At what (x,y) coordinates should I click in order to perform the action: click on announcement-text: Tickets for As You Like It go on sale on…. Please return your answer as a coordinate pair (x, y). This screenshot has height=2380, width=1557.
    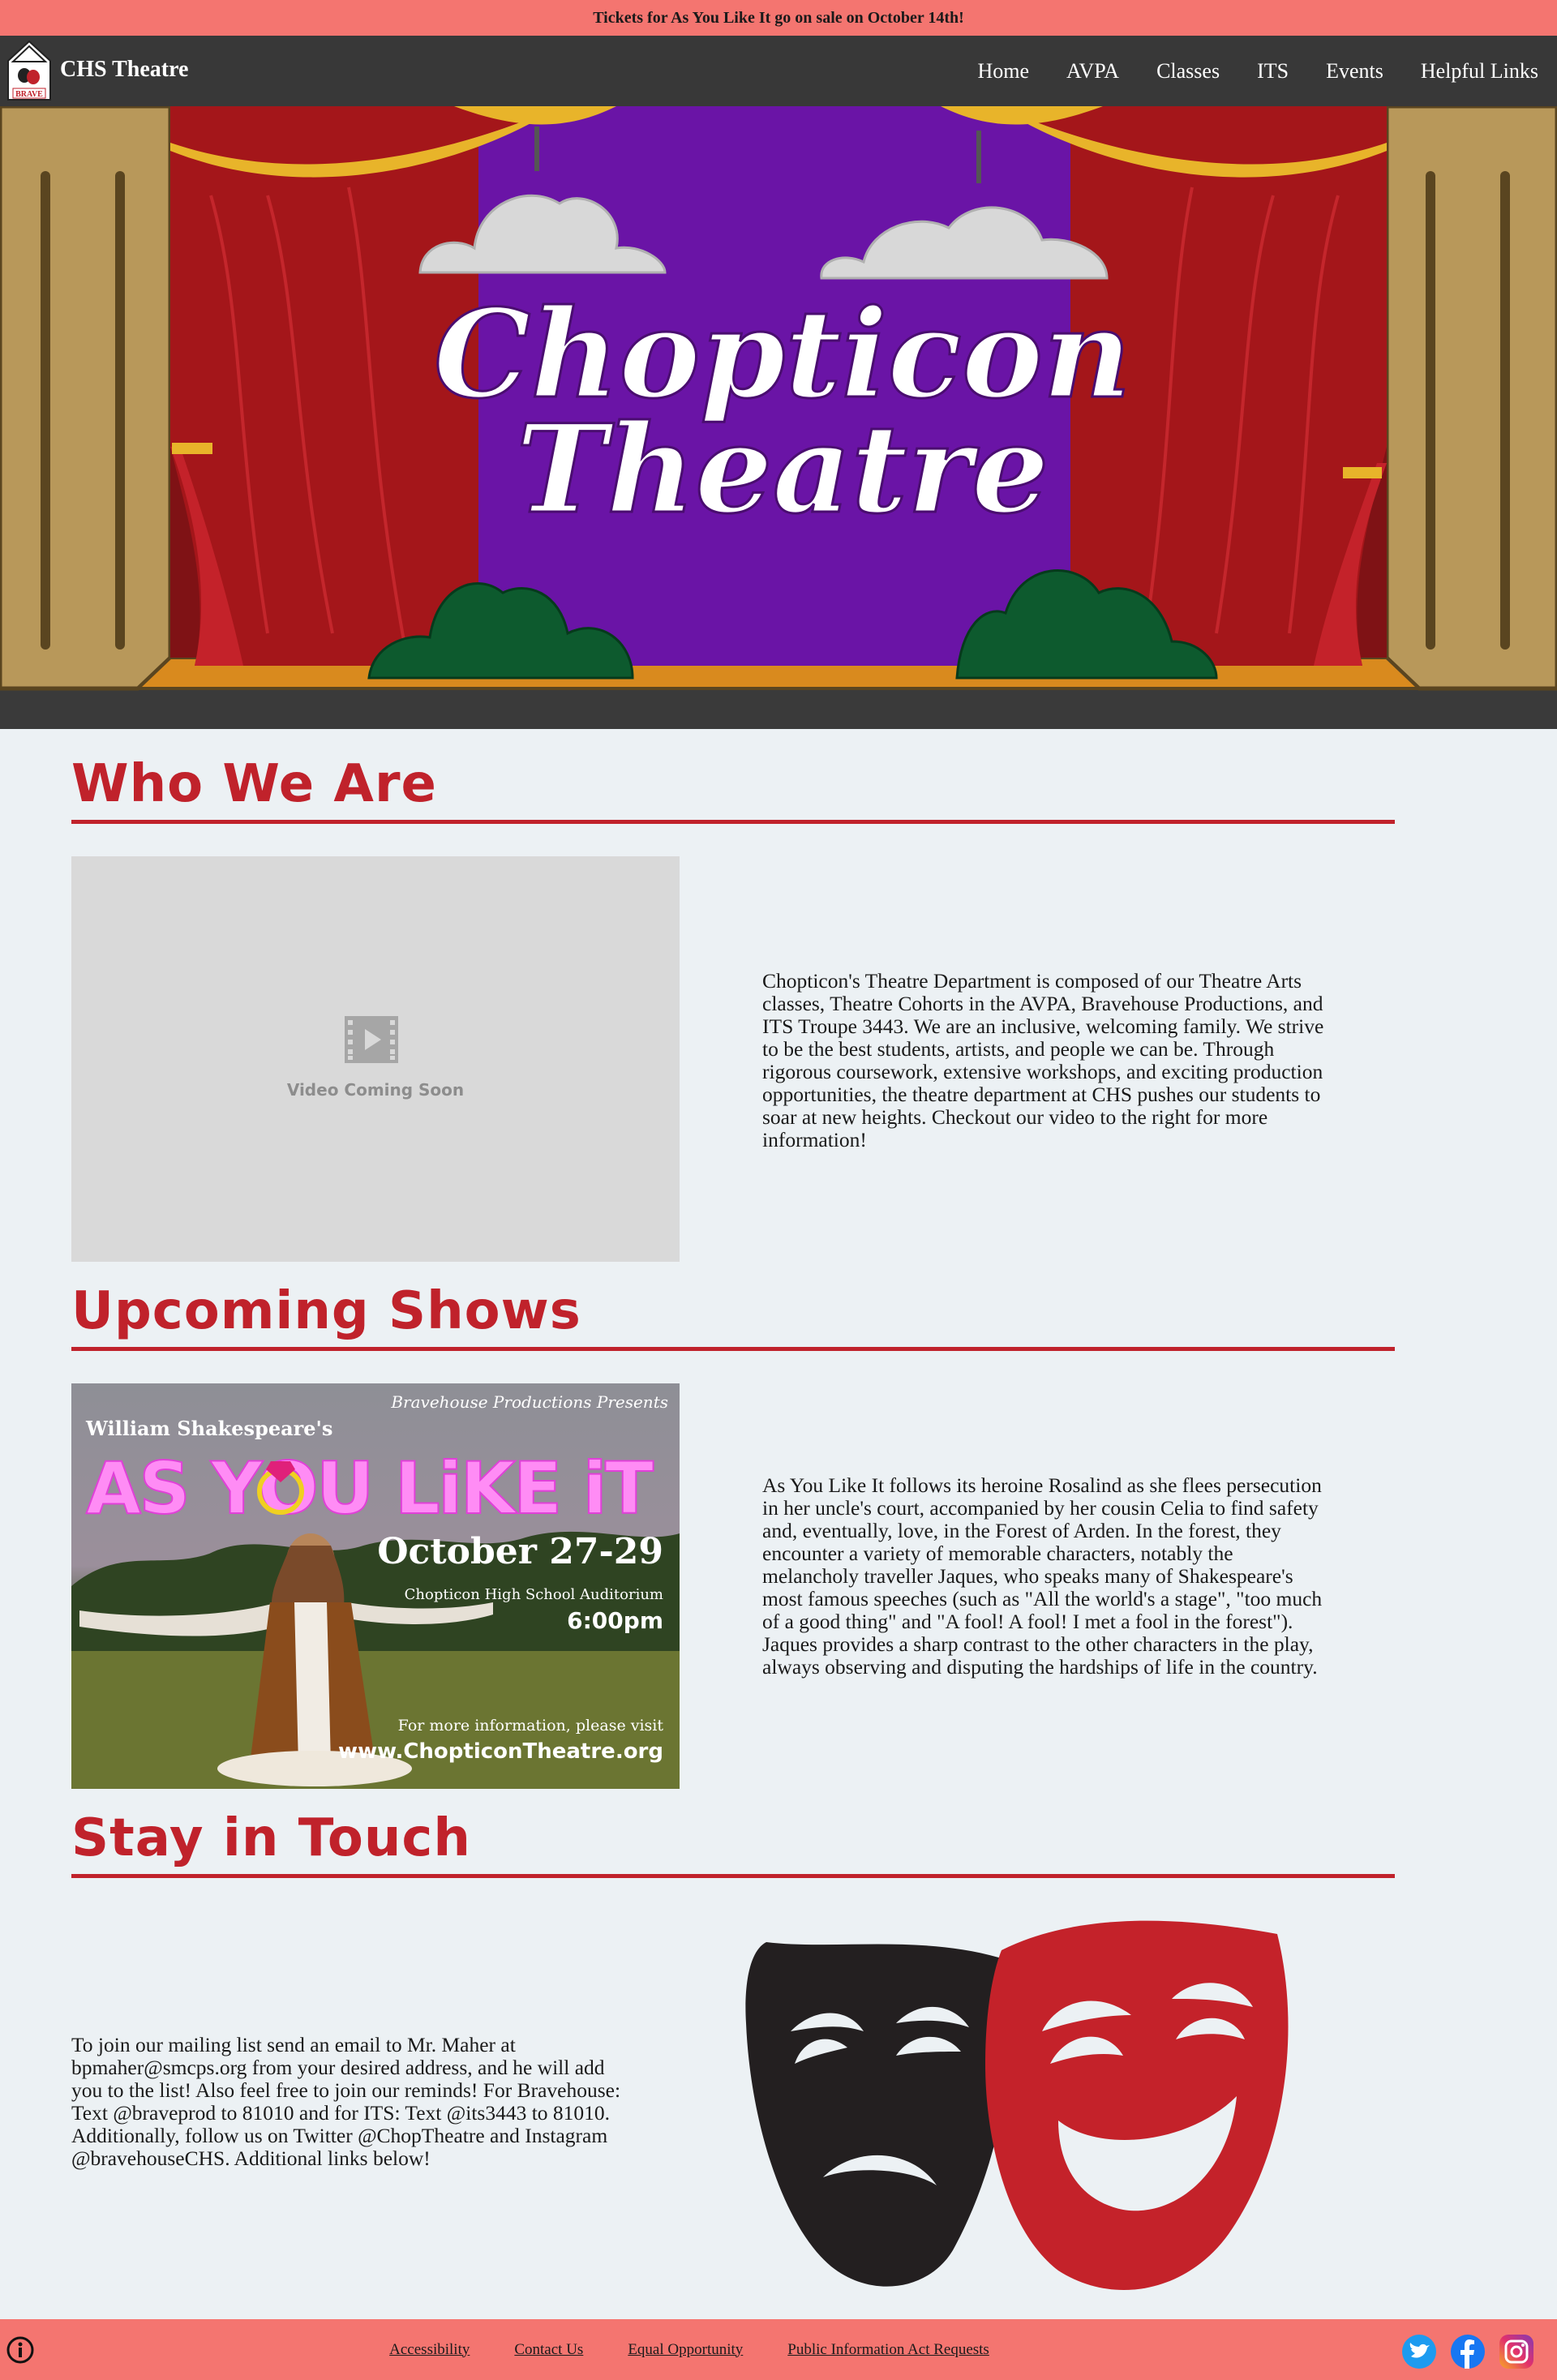
    Looking at the image, I should click on (778, 18).